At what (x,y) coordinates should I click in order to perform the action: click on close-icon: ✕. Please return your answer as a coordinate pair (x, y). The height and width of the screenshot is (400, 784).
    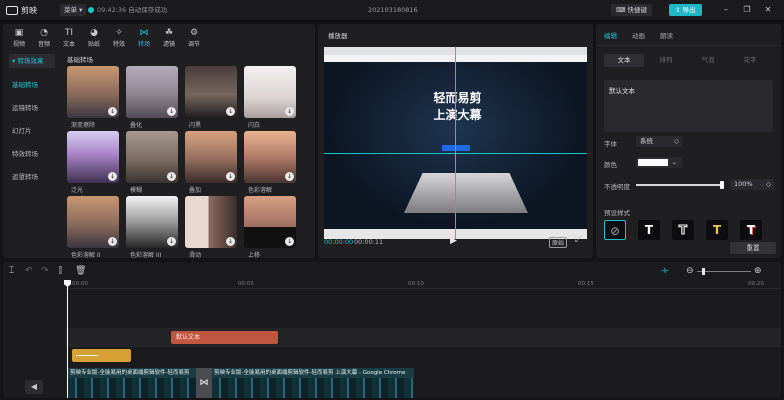
    Looking at the image, I should click on (768, 10).